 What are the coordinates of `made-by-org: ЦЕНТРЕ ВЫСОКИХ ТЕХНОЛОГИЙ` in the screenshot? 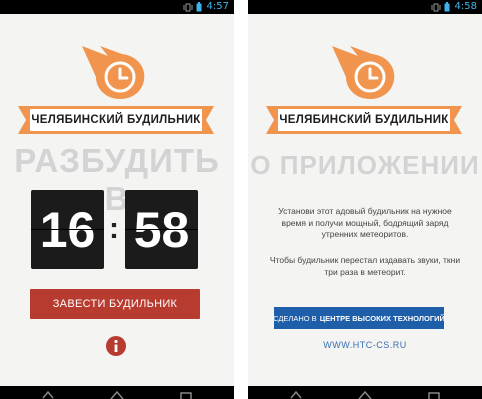 It's located at (382, 318).